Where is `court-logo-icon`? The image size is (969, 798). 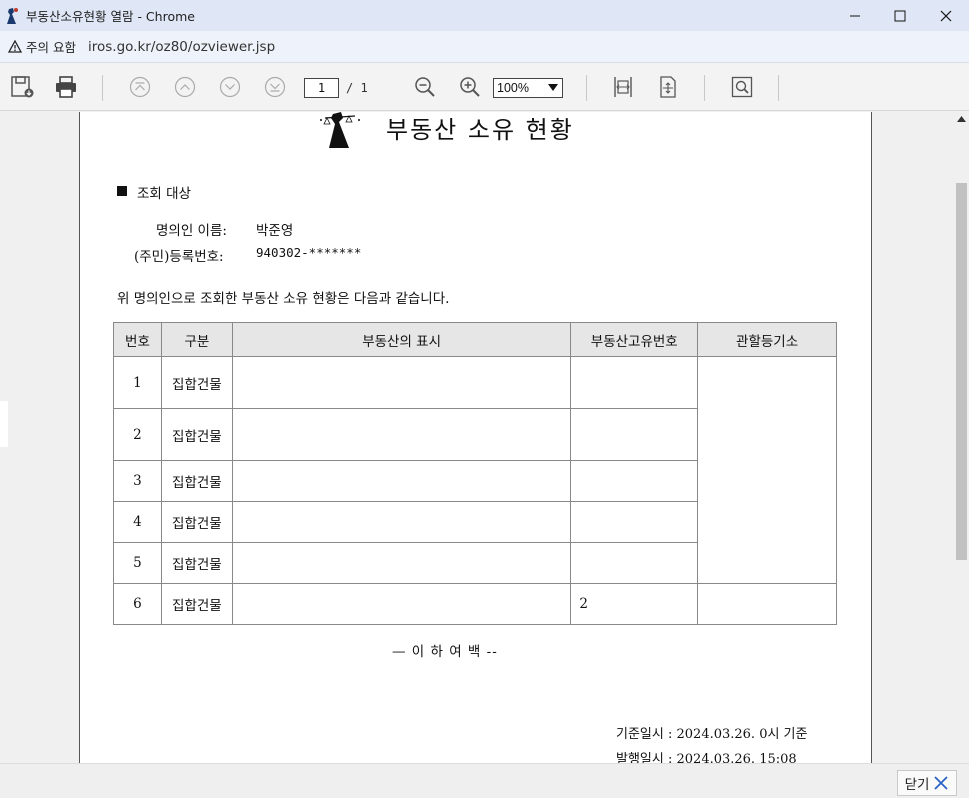
court-logo-icon is located at coordinates (12, 16).